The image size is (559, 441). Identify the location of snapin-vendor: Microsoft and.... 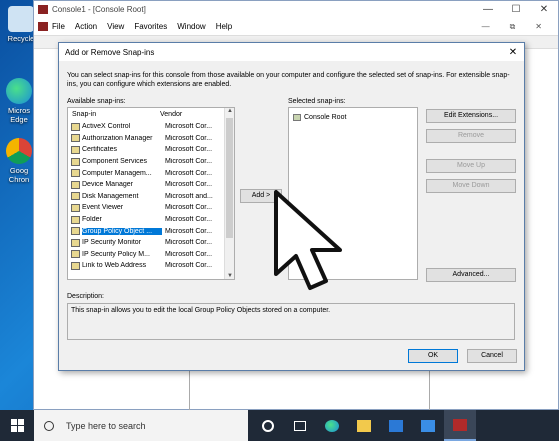
(189, 196).